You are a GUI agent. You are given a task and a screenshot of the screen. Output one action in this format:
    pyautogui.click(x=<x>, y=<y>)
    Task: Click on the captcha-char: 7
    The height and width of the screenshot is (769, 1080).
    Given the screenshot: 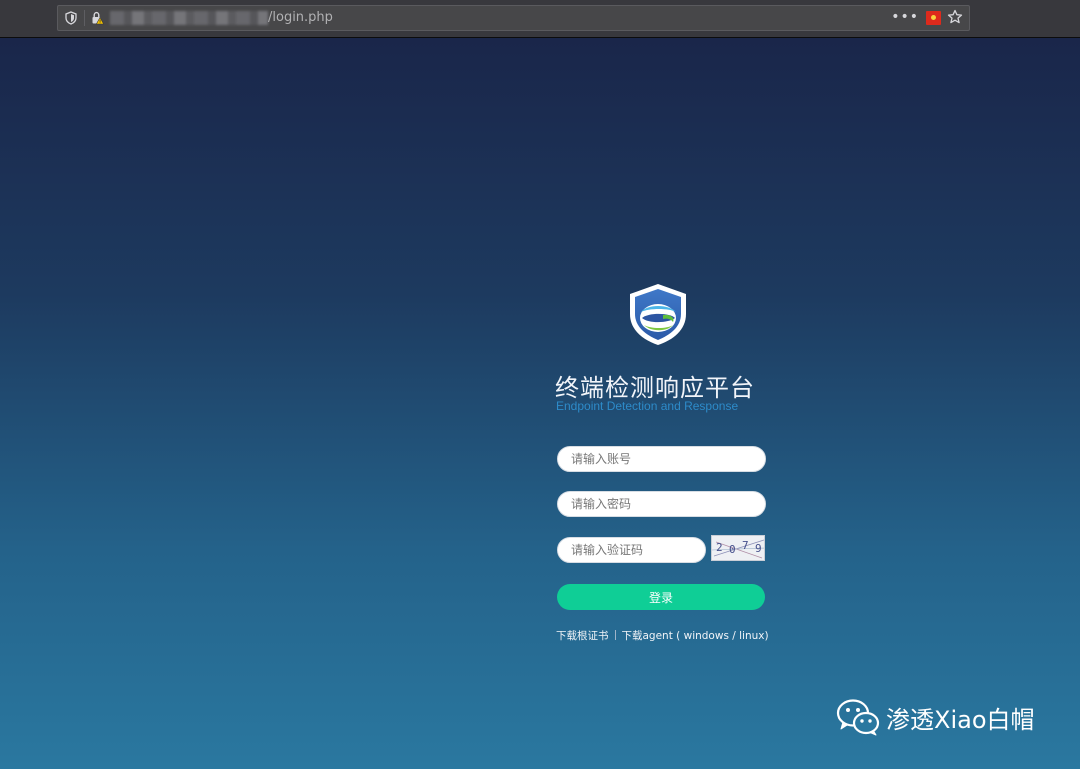 What is the action you would take?
    pyautogui.click(x=745, y=545)
    